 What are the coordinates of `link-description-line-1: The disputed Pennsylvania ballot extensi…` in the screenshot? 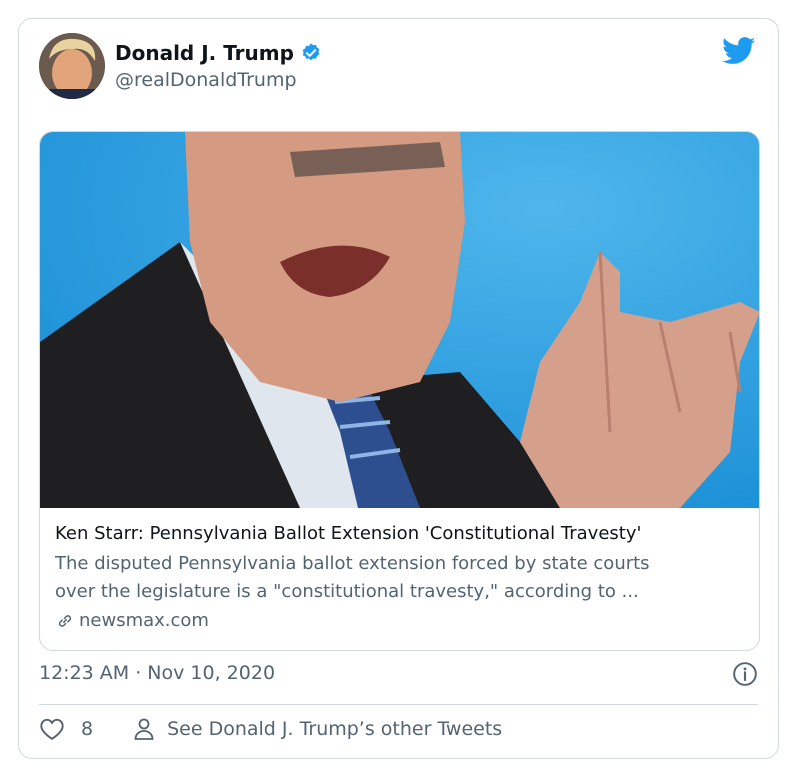 It's located at (352, 563).